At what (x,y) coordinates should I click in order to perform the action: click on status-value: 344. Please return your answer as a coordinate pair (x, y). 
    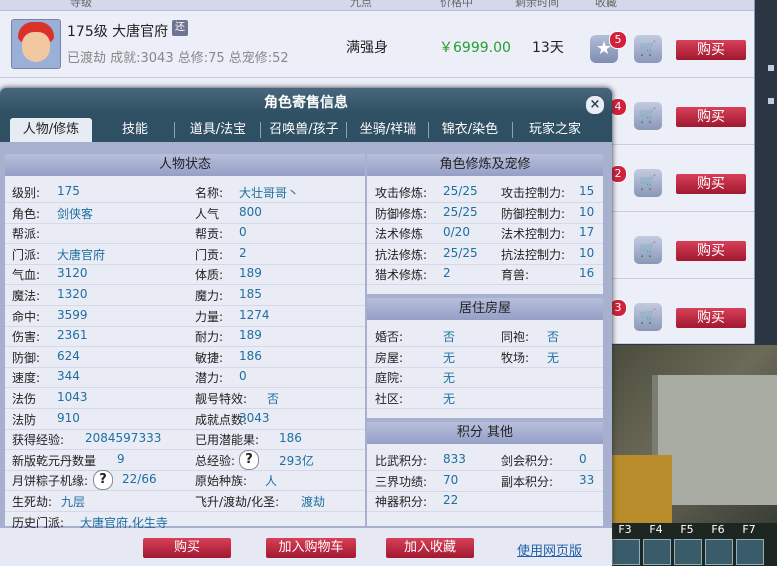
    Looking at the image, I should click on (68, 376).